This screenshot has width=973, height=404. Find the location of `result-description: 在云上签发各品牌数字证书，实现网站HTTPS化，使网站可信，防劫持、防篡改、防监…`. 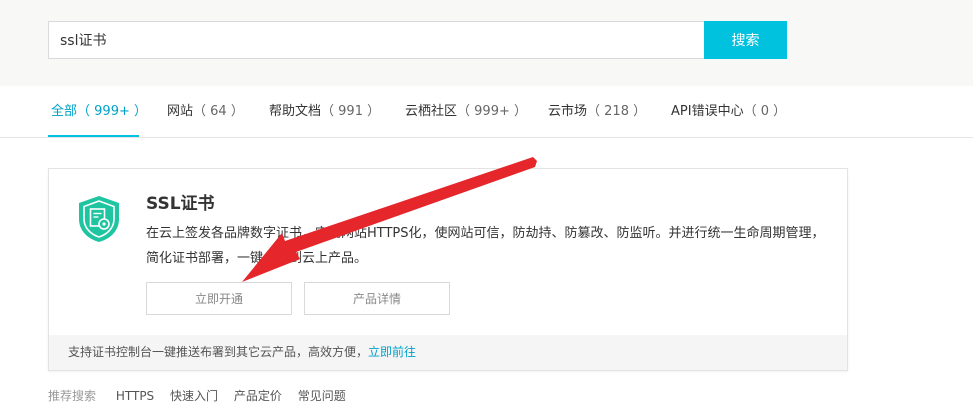

result-description: 在云上签发各品牌数字证书，实现网站HTTPS化，使网站可信，防劫持、防篡改、防监… is located at coordinates (485, 246).